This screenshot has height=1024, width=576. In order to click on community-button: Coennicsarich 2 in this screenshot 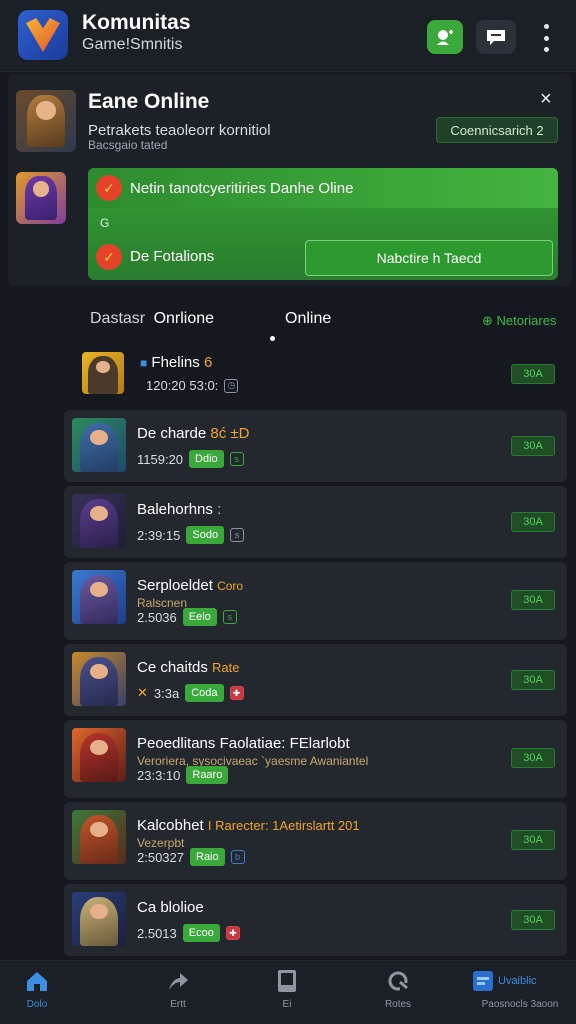, I will do `click(497, 130)`.